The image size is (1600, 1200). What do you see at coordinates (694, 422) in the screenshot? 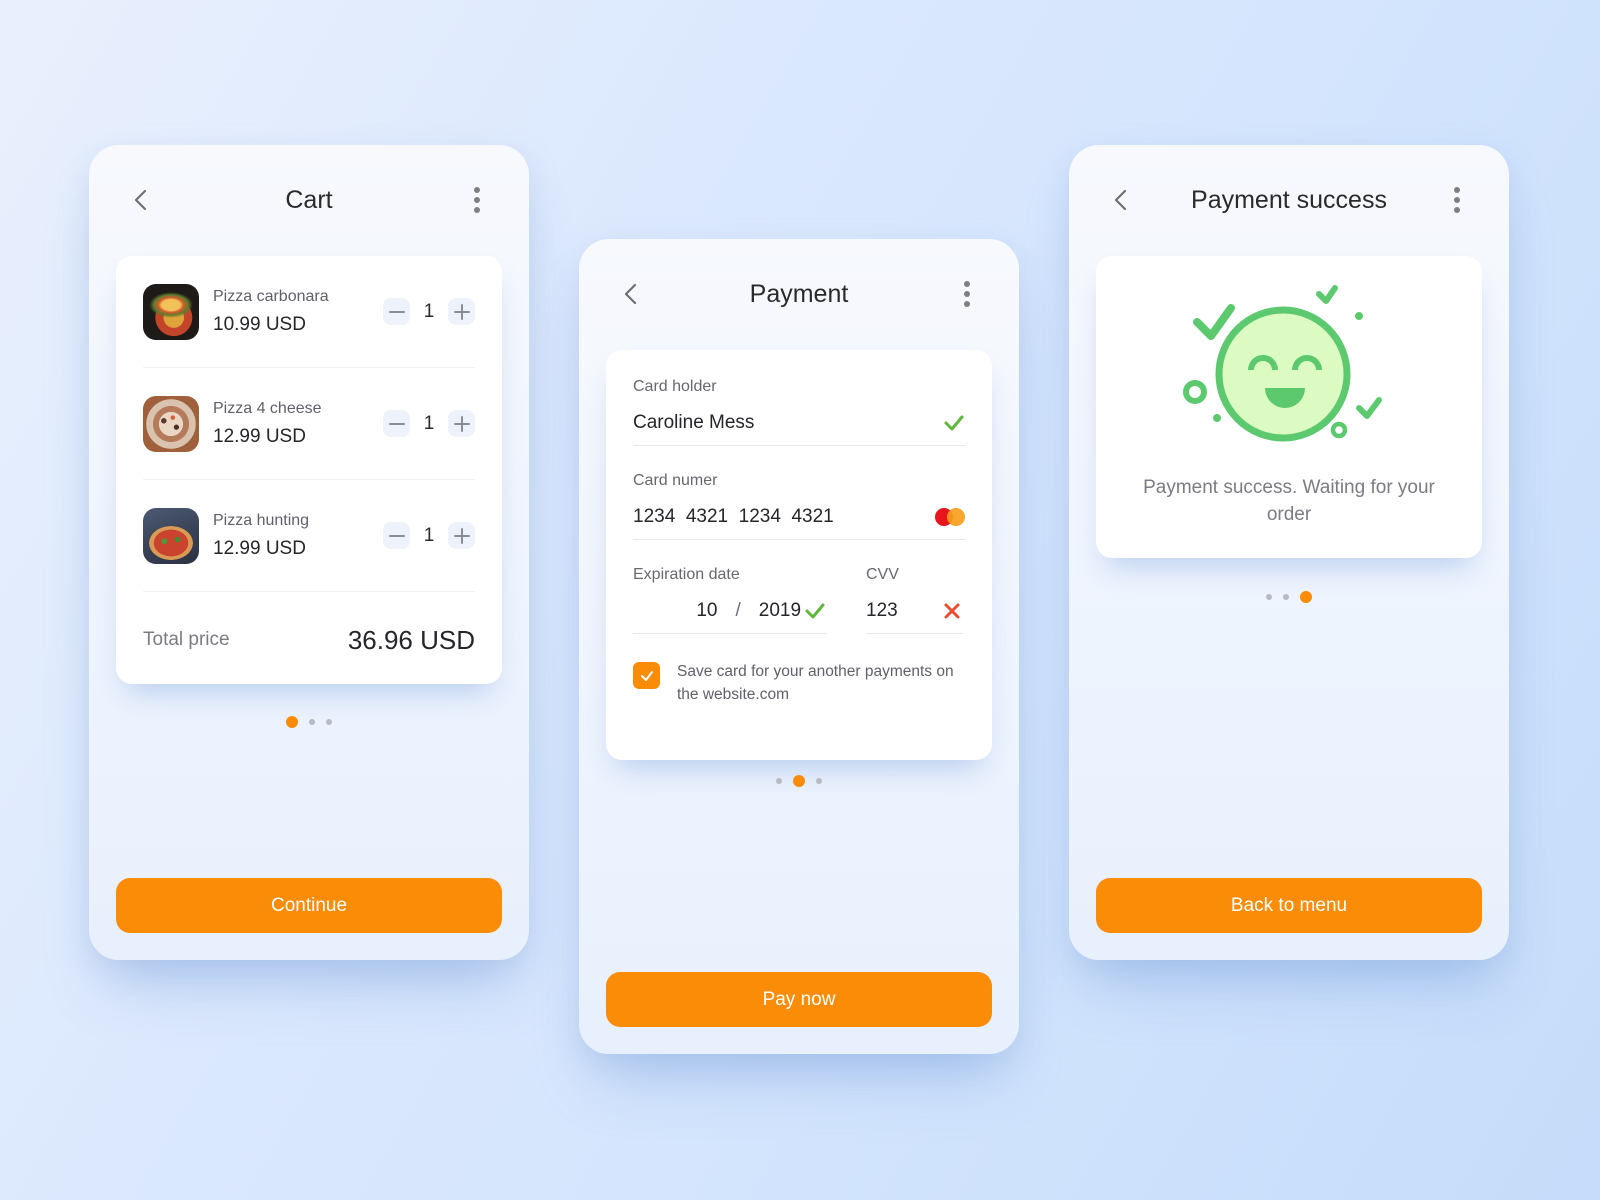
I see `field-value: Caroline Mess` at bounding box center [694, 422].